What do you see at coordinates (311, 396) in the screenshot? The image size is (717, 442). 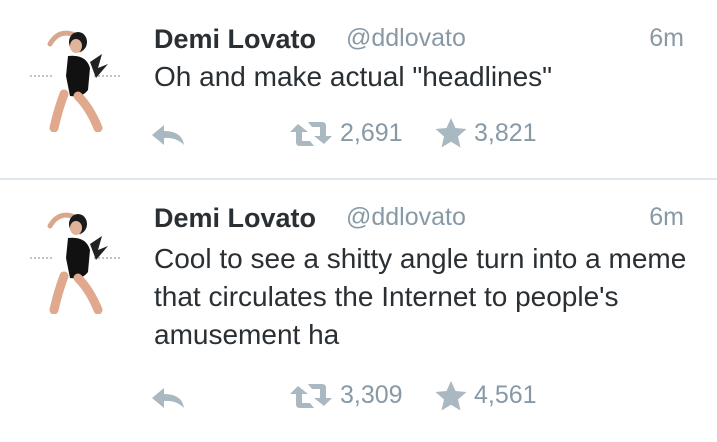 I see `retweet-icon` at bounding box center [311, 396].